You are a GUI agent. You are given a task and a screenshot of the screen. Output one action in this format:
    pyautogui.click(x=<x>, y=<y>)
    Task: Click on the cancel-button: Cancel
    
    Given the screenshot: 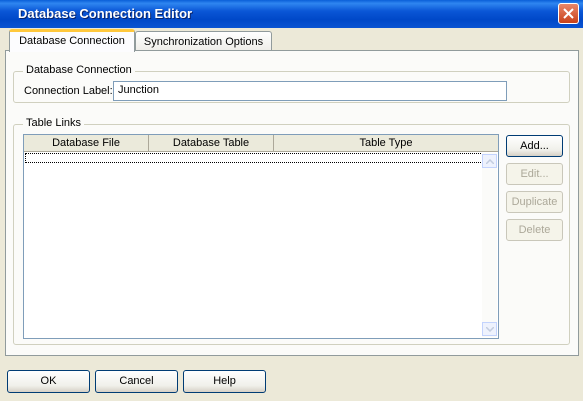 What is the action you would take?
    pyautogui.click(x=136, y=381)
    